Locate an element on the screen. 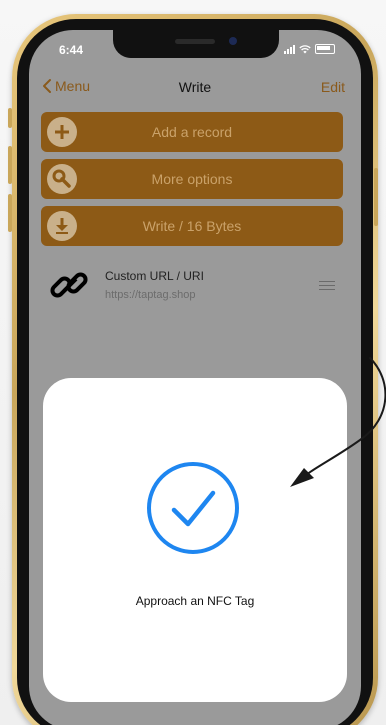  checkmark-circle-icon is located at coordinates (193, 508).